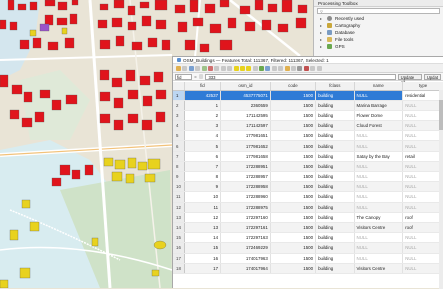 Image resolution: width=443 pixels, height=289 pixels. What do you see at coordinates (308, 177) in the screenshot?
I see `table-row: 9 8 172288957 1500 building NULL NULL` at bounding box center [308, 177].